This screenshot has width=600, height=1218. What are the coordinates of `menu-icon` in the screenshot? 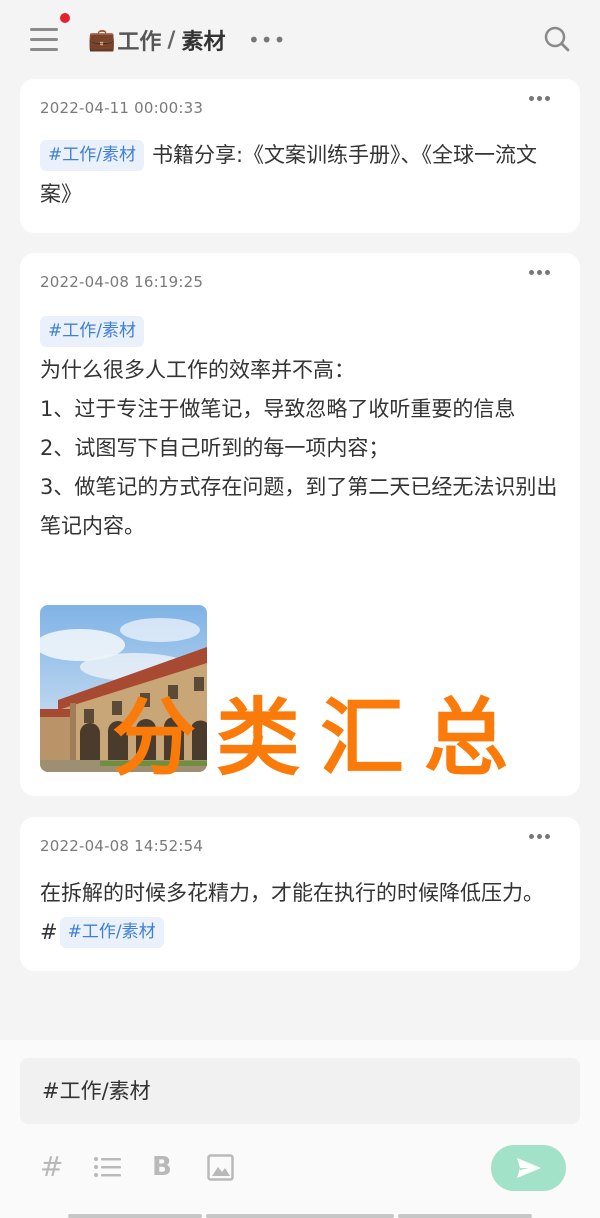 It's located at (45, 39).